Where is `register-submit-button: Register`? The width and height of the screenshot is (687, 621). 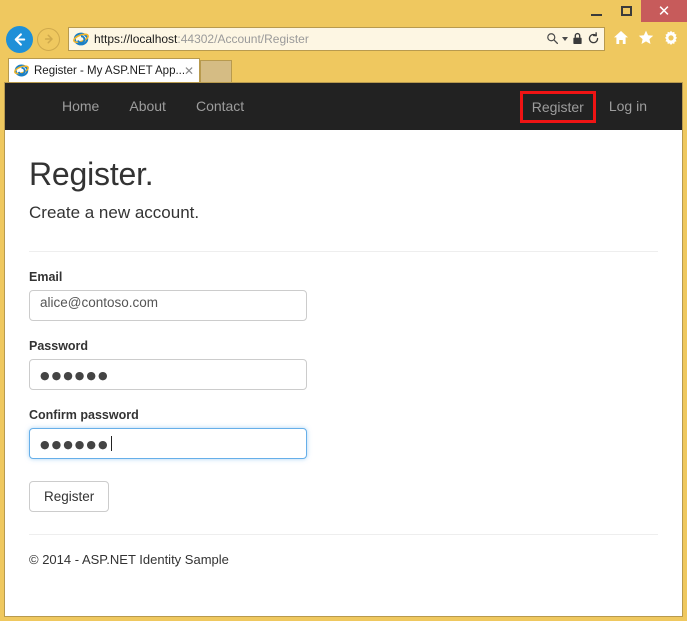
register-submit-button: Register is located at coordinates (69, 496).